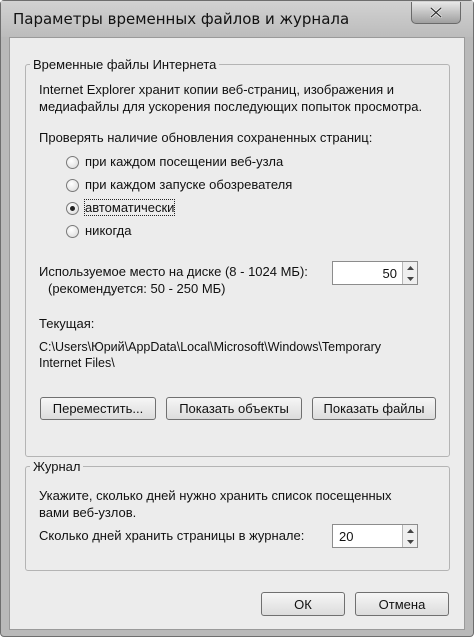  What do you see at coordinates (181, 19) in the screenshot?
I see `window-title: Параметры временных файлов и журнала` at bounding box center [181, 19].